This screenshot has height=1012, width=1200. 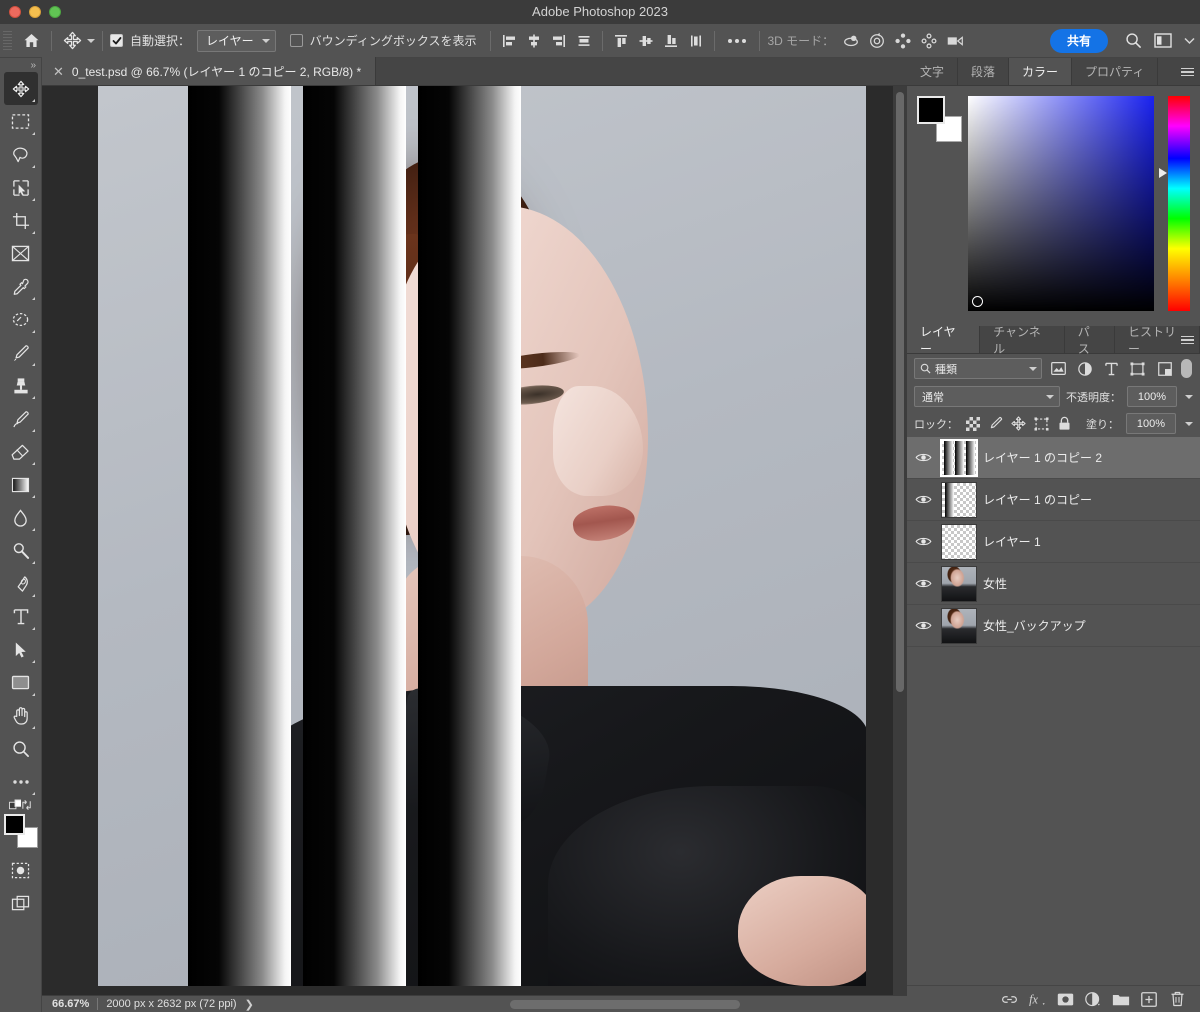 I want to click on filter-pixel-icon, so click(x=1058, y=369).